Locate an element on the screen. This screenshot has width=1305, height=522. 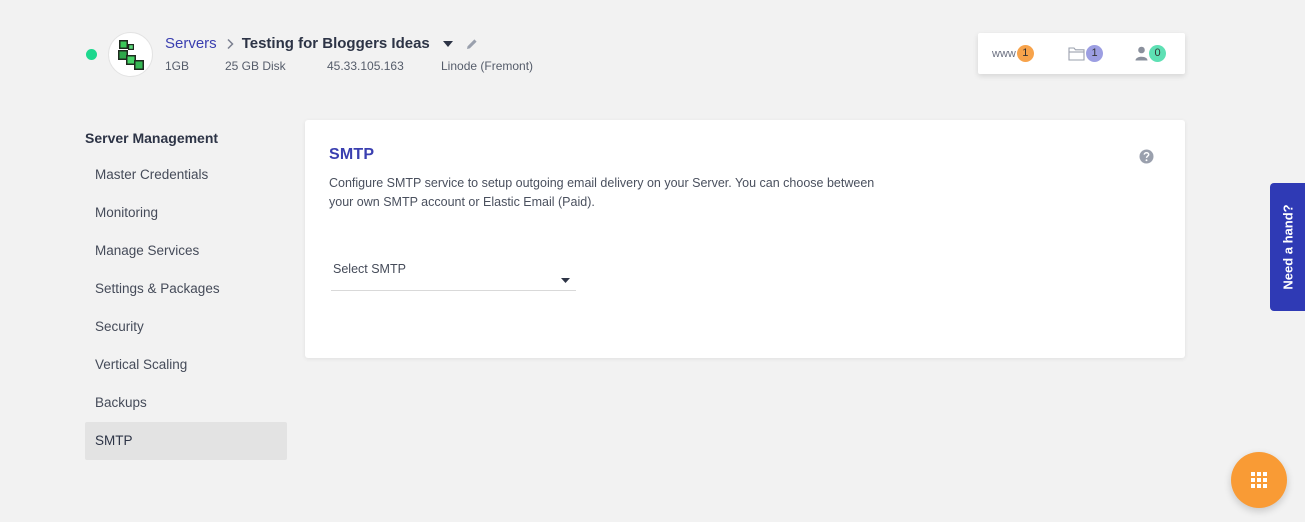
users-count-badge: 0 is located at coordinates (1157, 53).